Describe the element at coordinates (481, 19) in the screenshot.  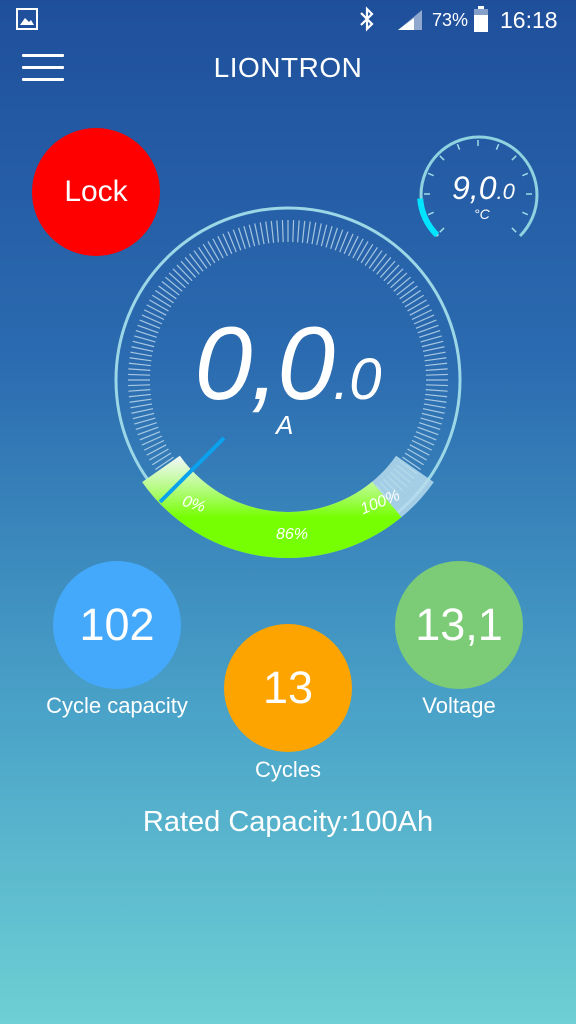
I see `battery-icon` at that location.